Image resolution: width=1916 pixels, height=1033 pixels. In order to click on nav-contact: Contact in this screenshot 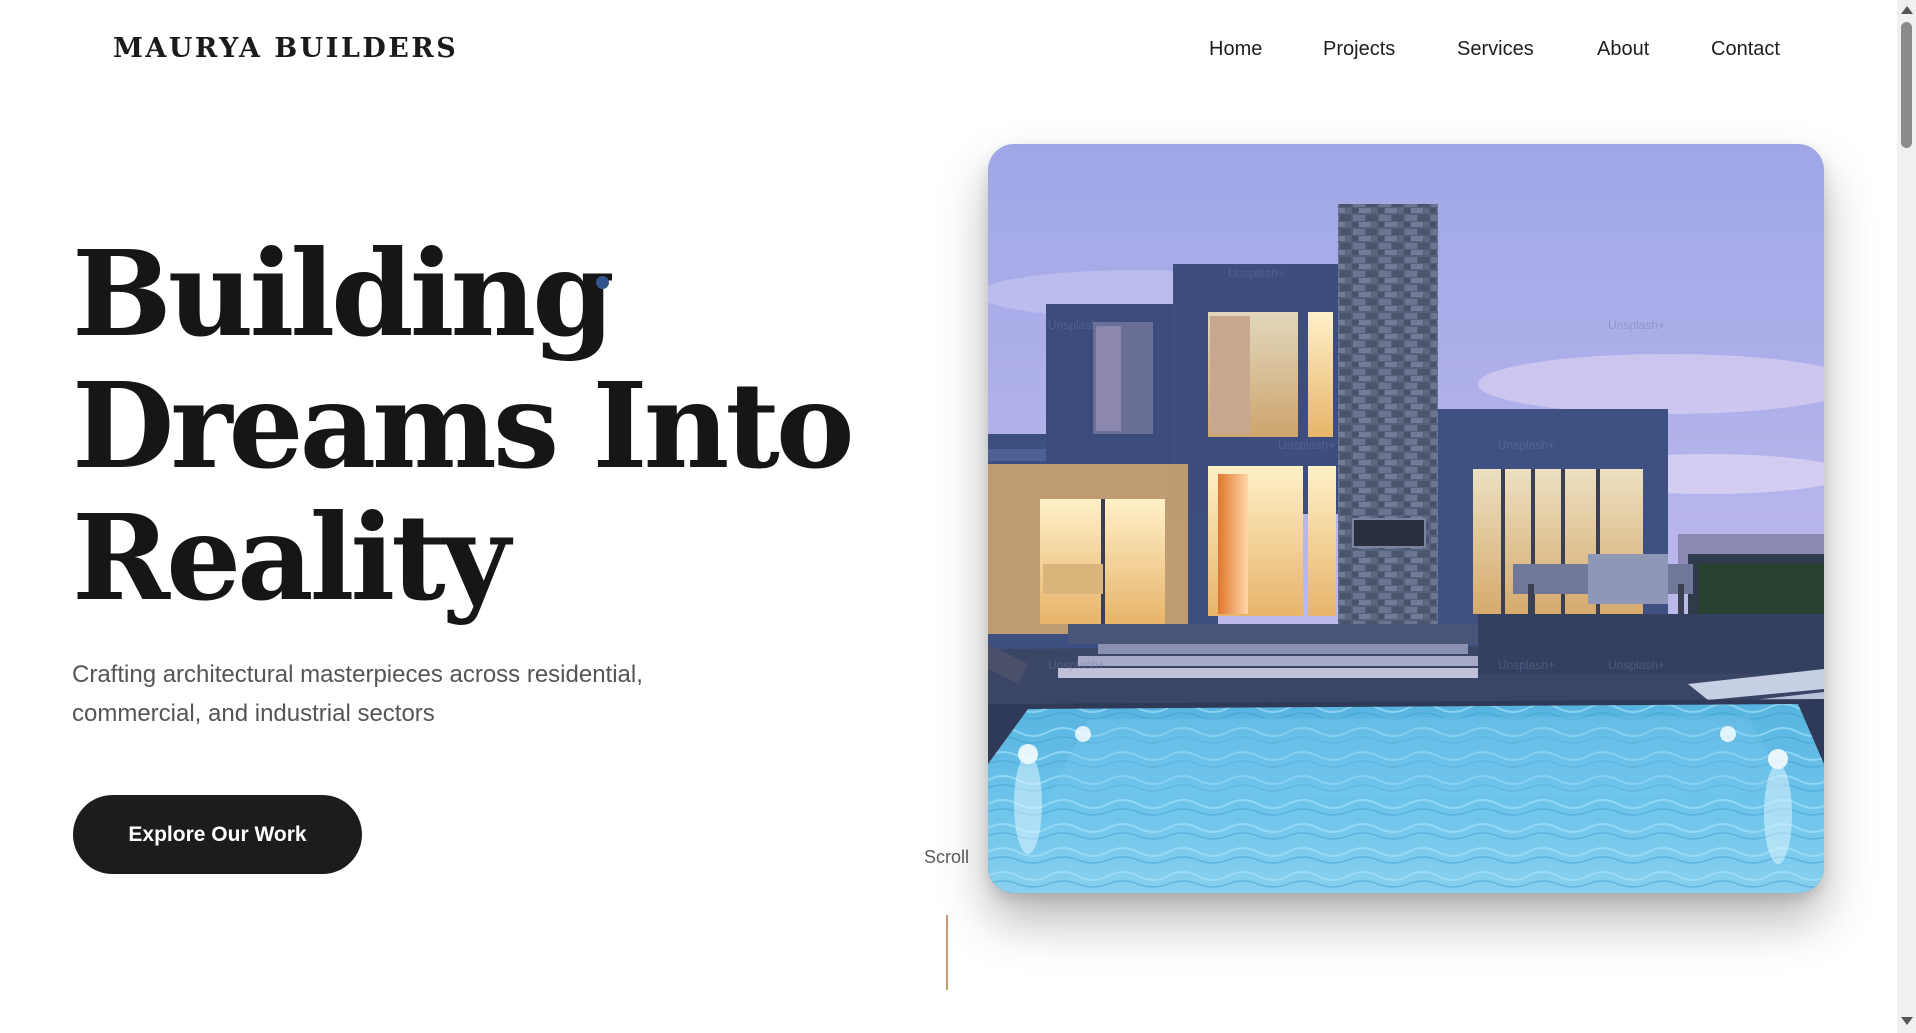, I will do `click(1745, 49)`.